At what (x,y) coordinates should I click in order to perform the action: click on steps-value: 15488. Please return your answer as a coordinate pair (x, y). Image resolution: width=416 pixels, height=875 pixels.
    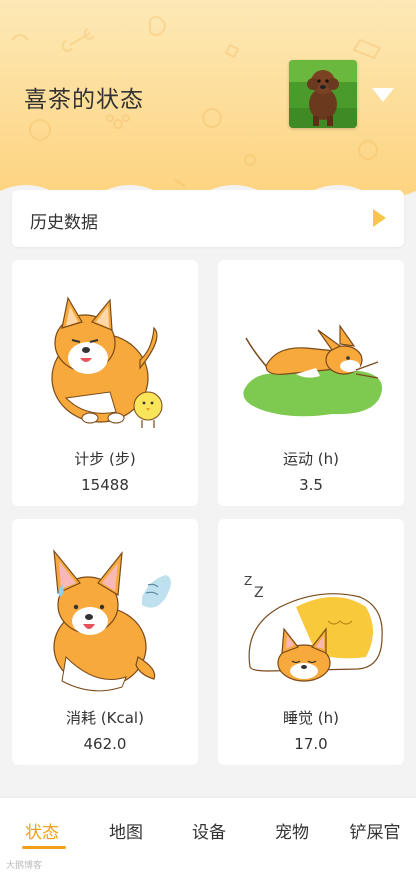
    Looking at the image, I should click on (105, 485).